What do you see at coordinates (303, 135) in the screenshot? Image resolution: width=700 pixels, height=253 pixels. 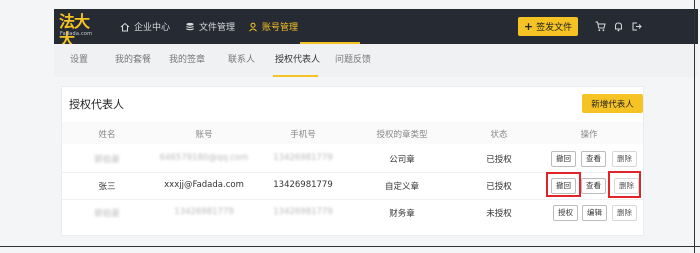 I see `col-phone: 手机号` at bounding box center [303, 135].